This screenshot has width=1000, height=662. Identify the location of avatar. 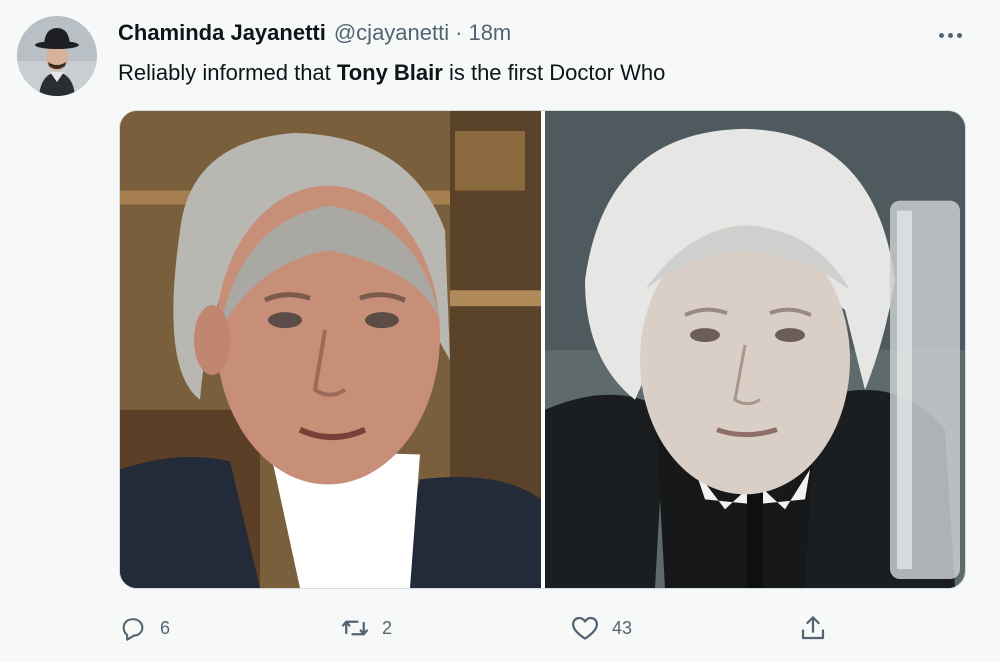
(57, 56).